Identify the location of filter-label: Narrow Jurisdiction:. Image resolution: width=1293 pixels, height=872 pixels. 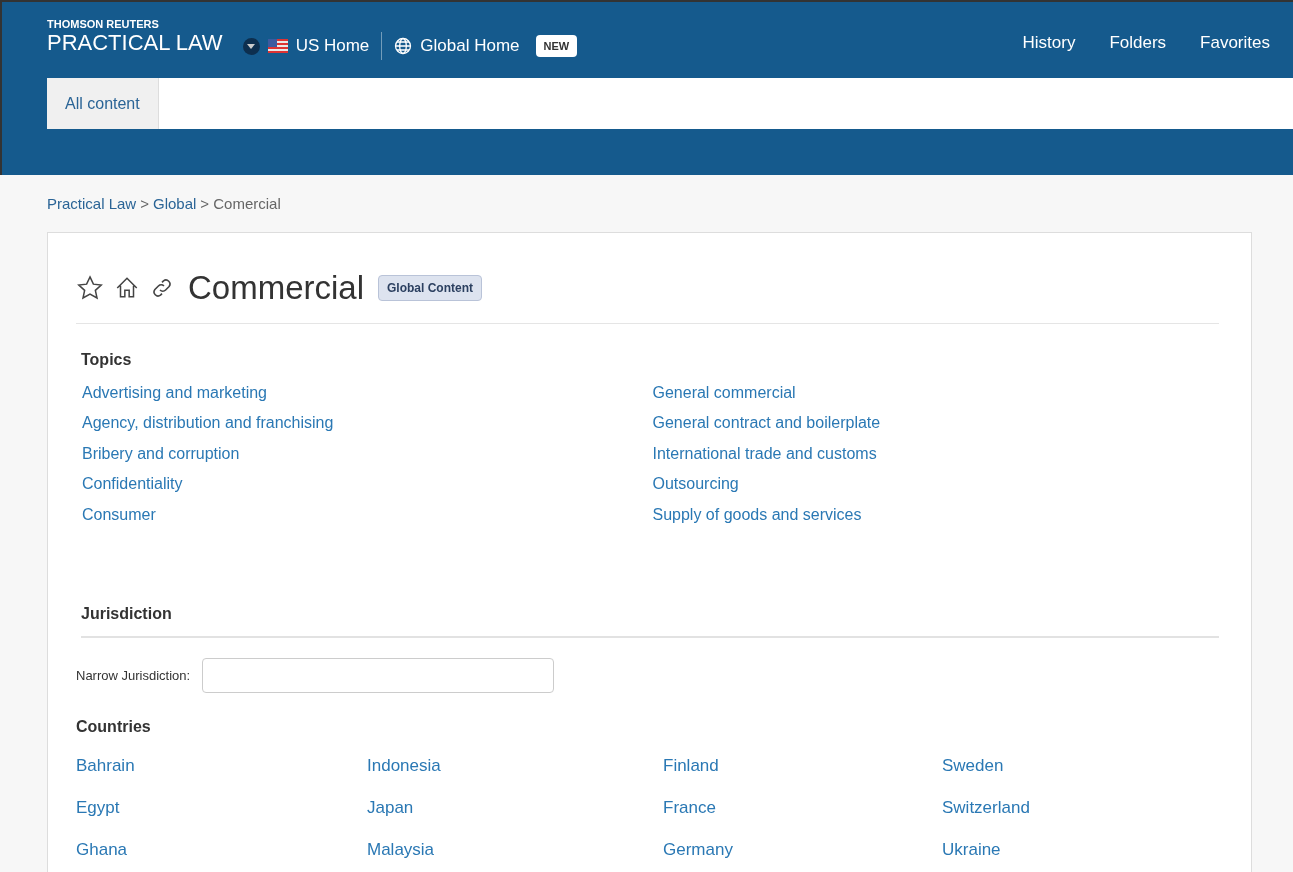
(133, 675).